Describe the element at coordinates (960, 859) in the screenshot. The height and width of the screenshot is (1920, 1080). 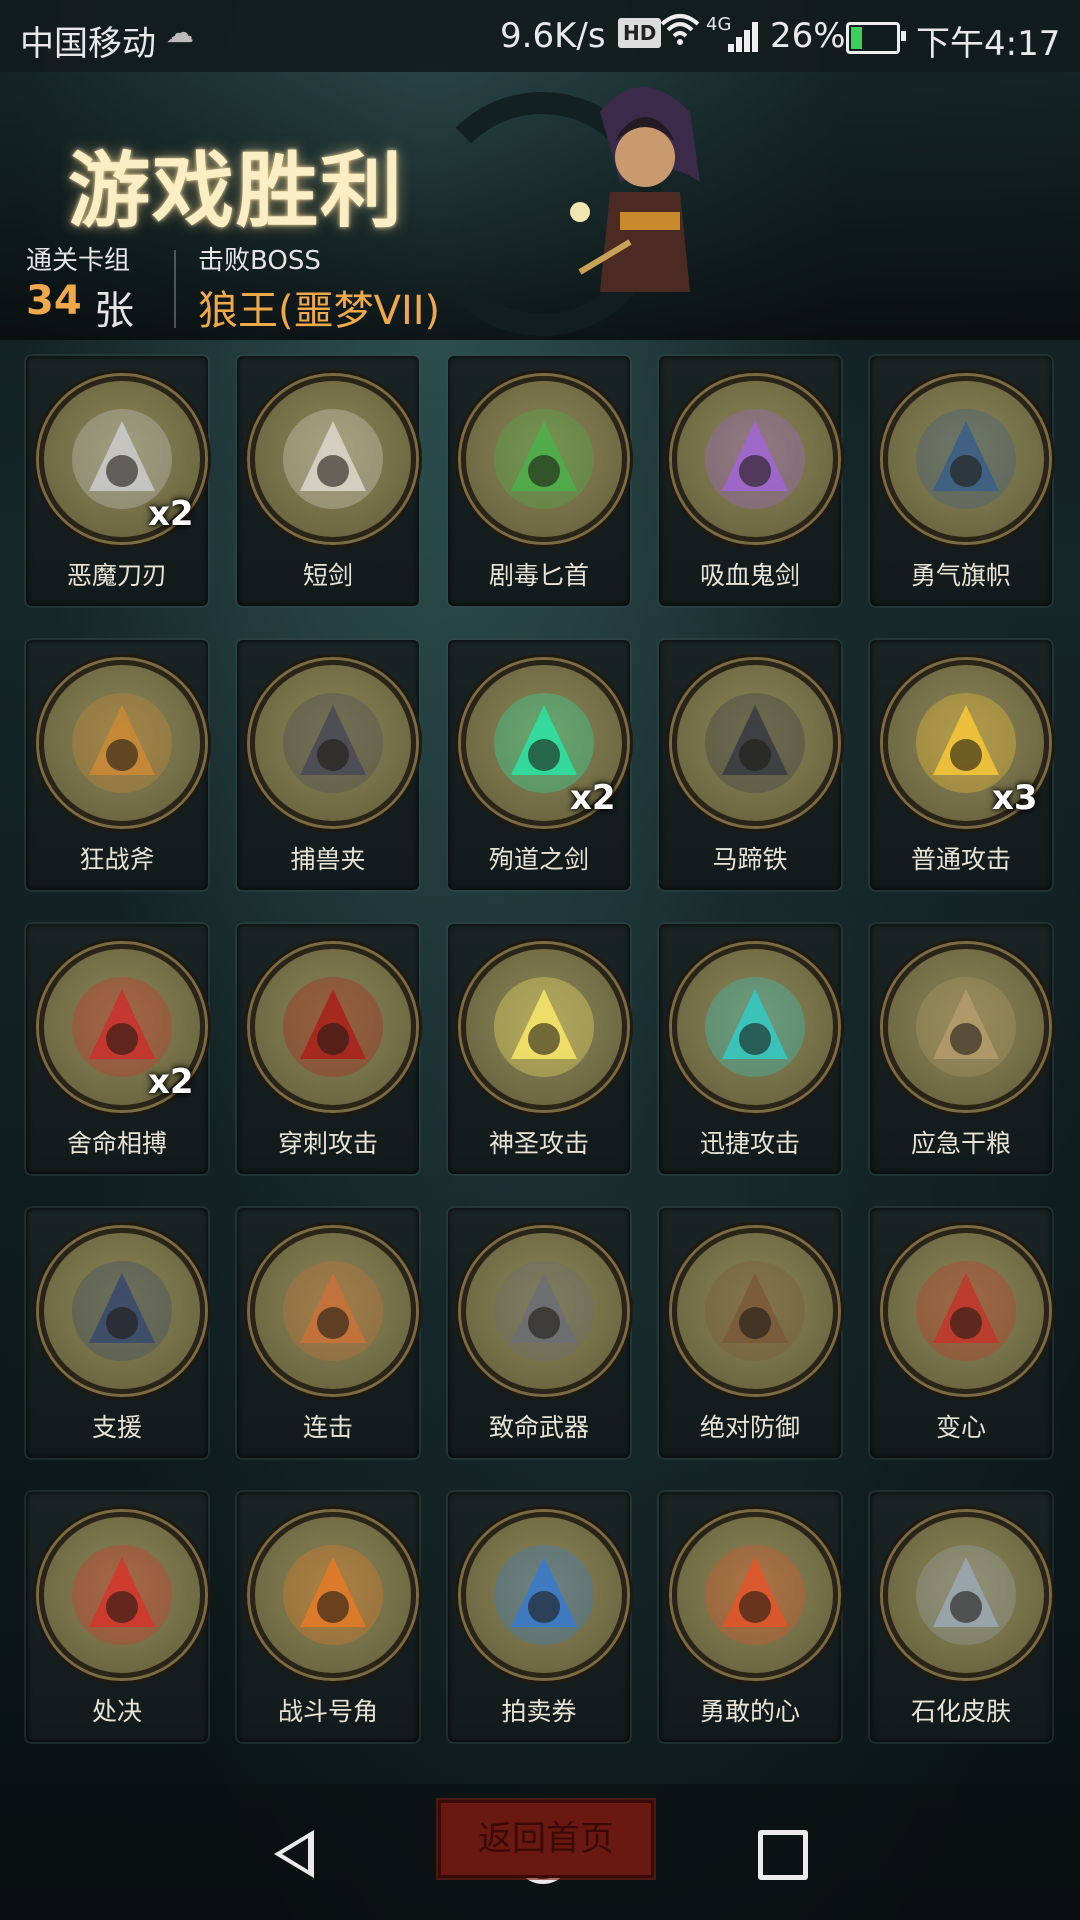
I see `card-name: 普通攻击` at that location.